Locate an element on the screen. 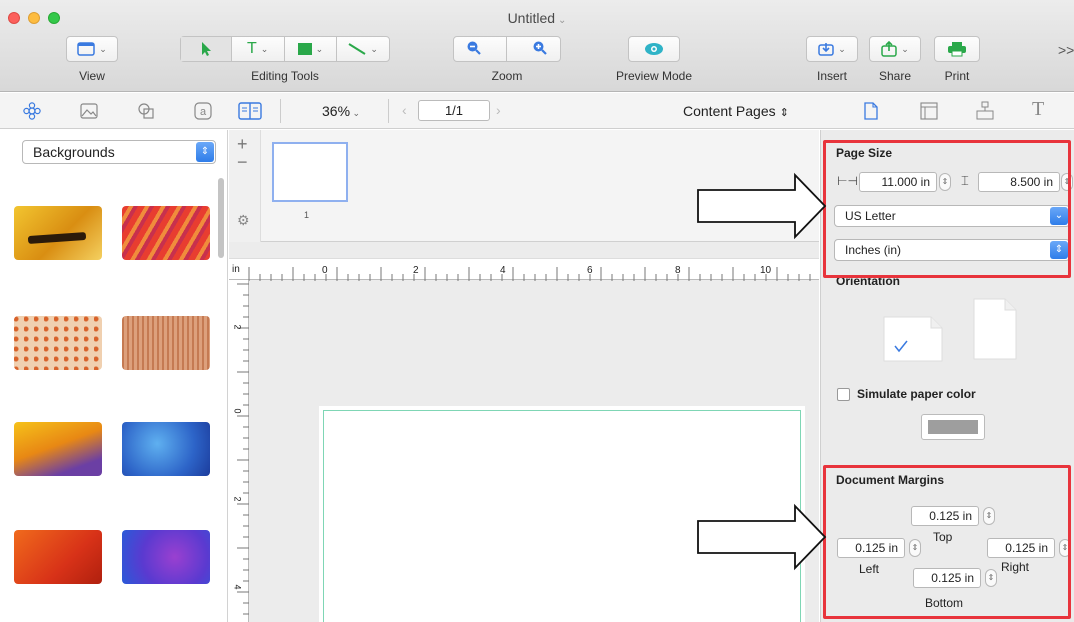 This screenshot has width=1074, height=622. printer-icon is located at coordinates (957, 49).